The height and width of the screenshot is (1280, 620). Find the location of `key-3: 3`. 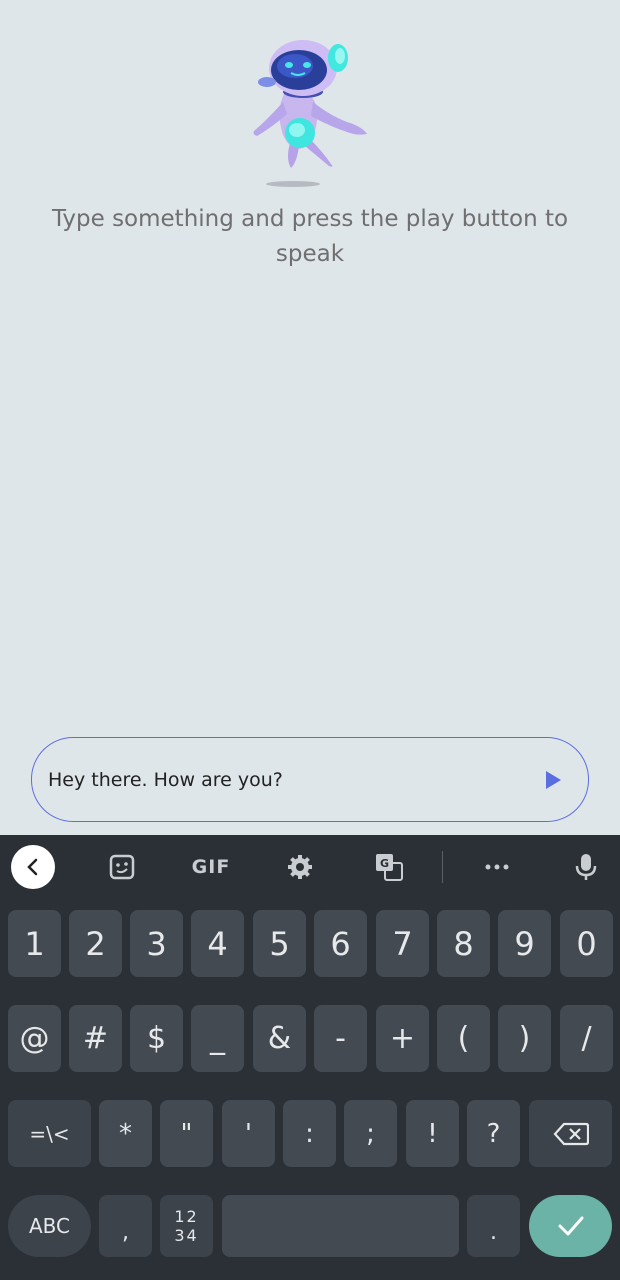

key-3: 3 is located at coordinates (156, 943).